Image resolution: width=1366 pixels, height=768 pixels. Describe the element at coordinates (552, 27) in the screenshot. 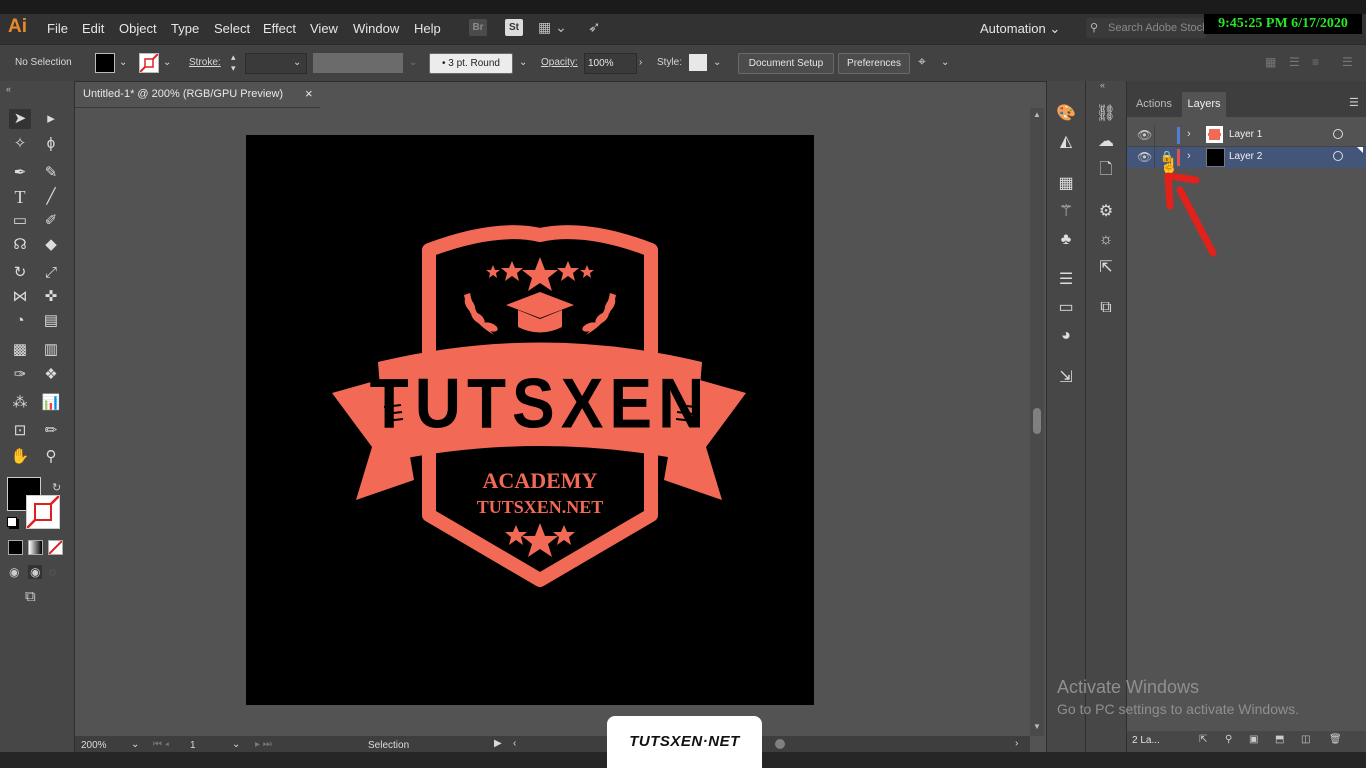

I see `arrange-documents-icon: ▦ ⌄` at that location.